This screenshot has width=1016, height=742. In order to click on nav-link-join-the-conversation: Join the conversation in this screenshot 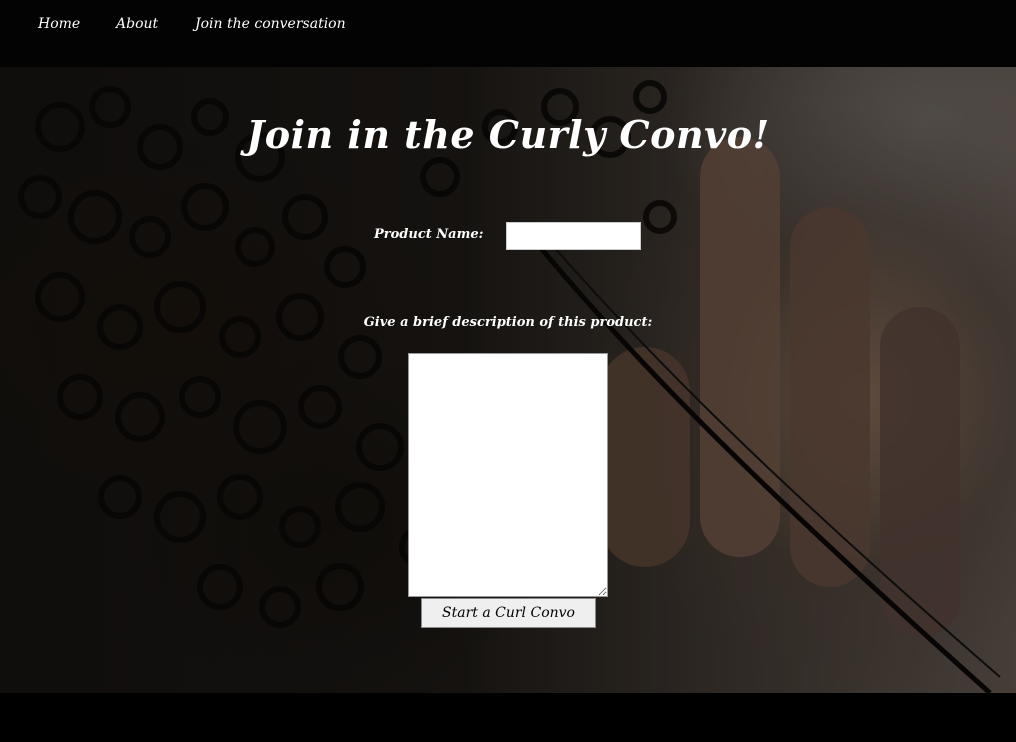, I will do `click(270, 24)`.